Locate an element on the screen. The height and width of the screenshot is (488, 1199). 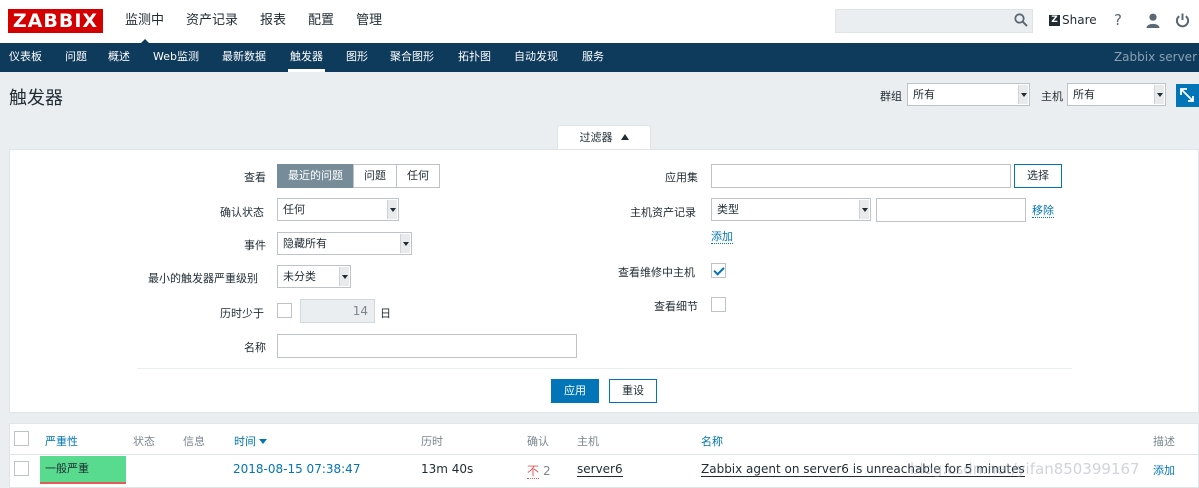
min-severity-label: 最小的触发器严重级别 is located at coordinates (203, 278).